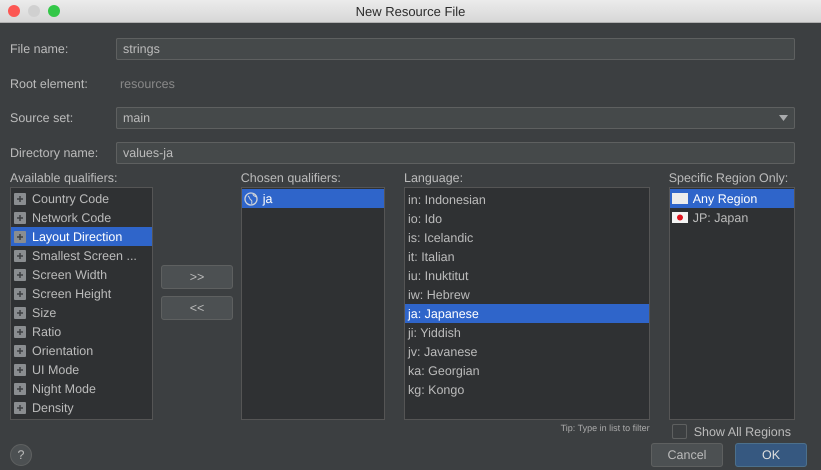 The height and width of the screenshot is (470, 821). What do you see at coordinates (771, 455) in the screenshot?
I see `ok-button: OK` at bounding box center [771, 455].